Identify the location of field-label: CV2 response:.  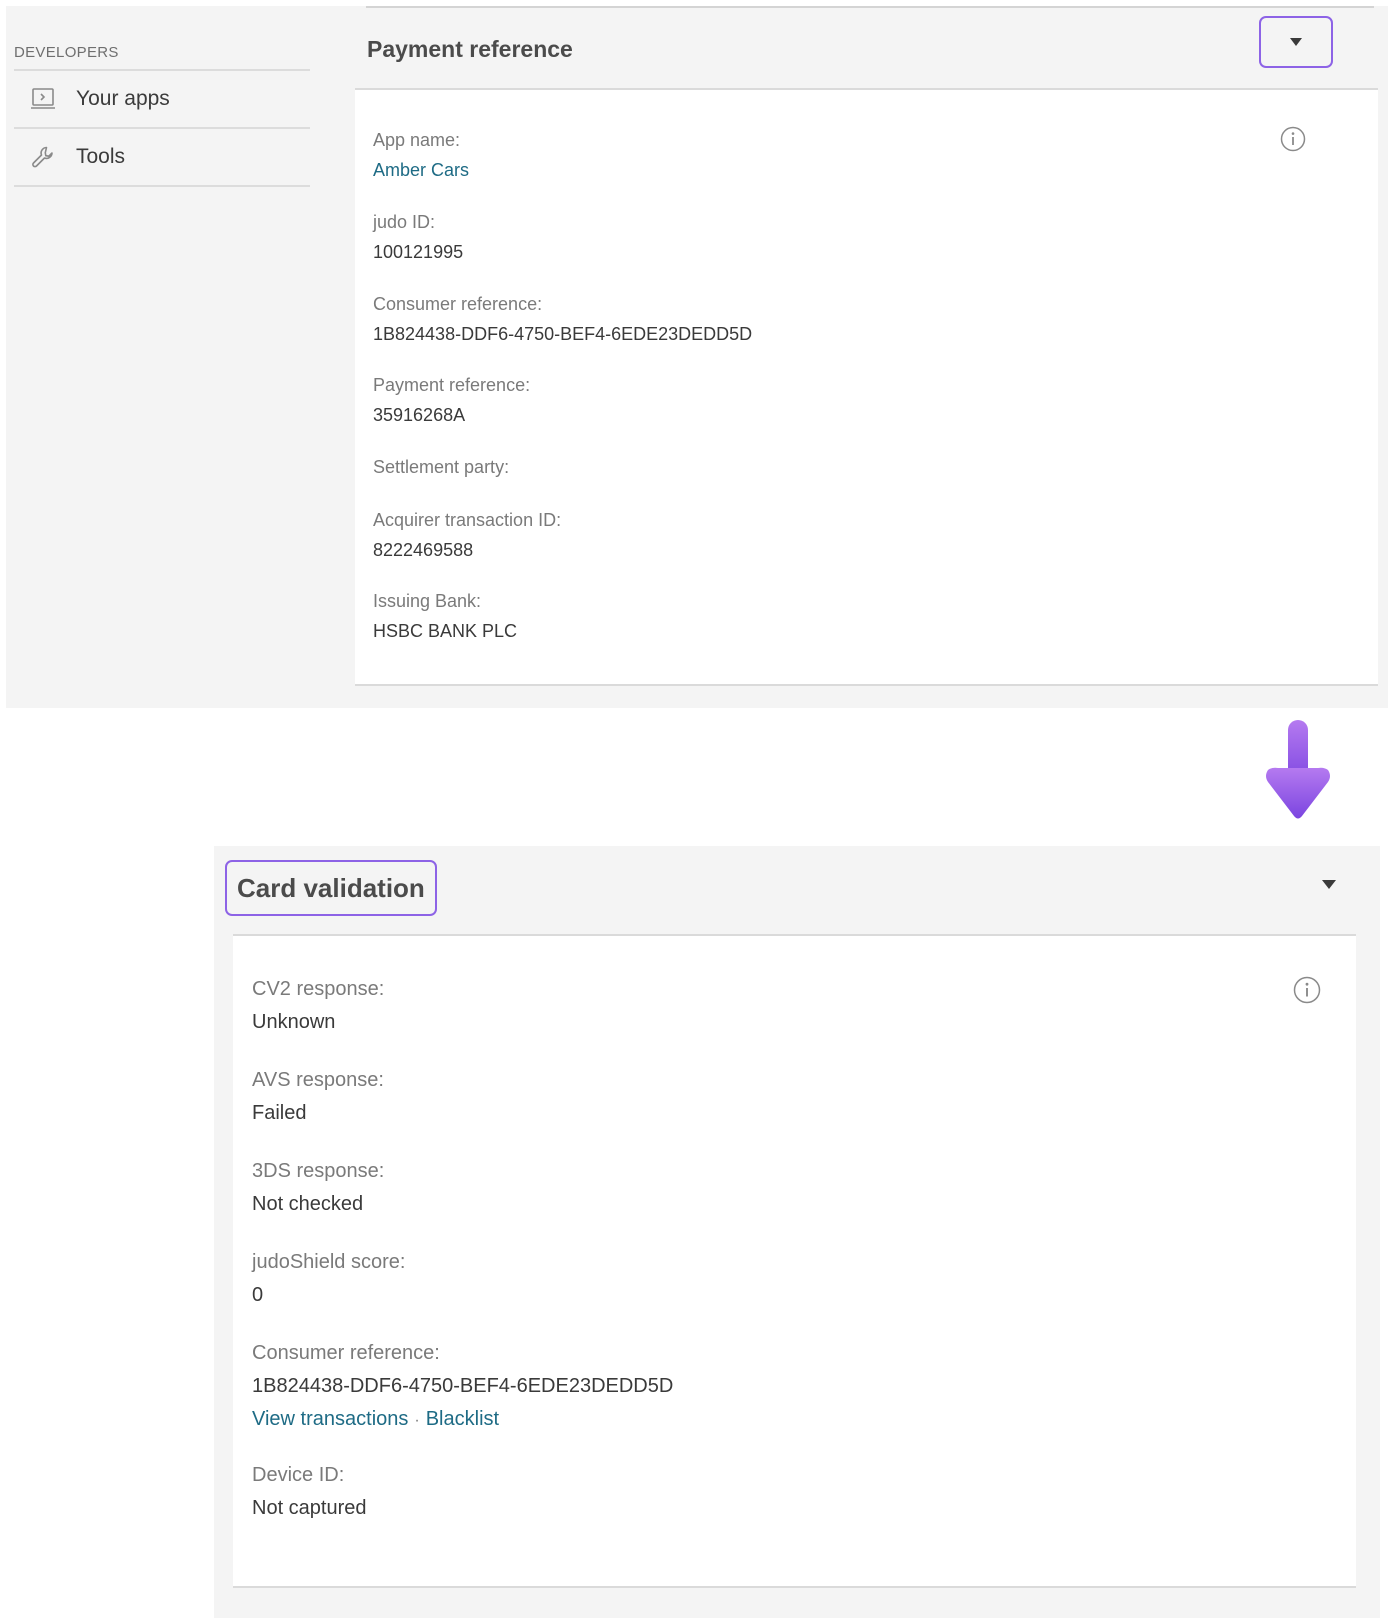
(318, 989).